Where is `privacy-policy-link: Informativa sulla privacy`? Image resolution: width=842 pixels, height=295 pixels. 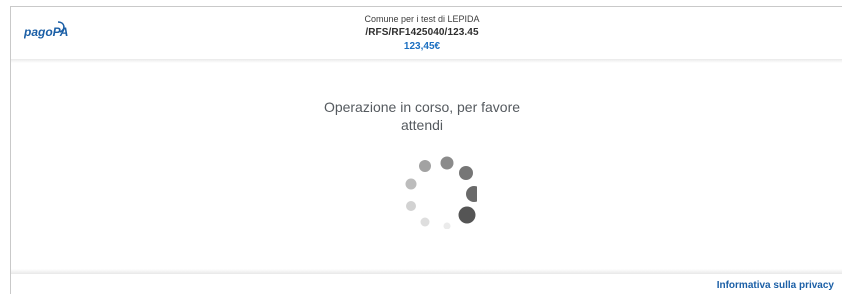
privacy-policy-link: Informativa sulla privacy is located at coordinates (775, 286).